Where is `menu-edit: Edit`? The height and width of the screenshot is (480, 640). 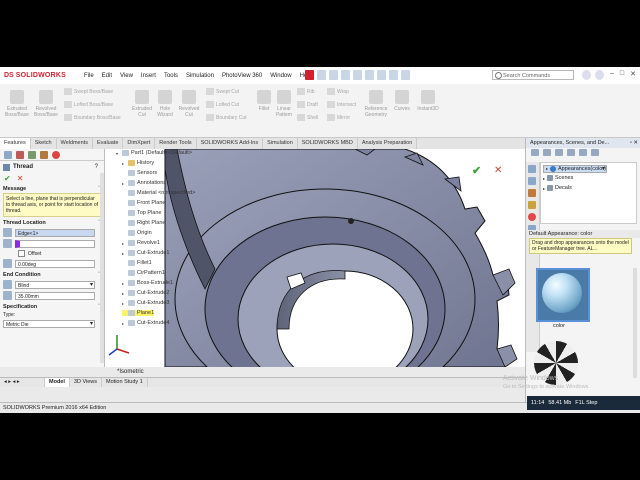 menu-edit: Edit is located at coordinates (107, 76).